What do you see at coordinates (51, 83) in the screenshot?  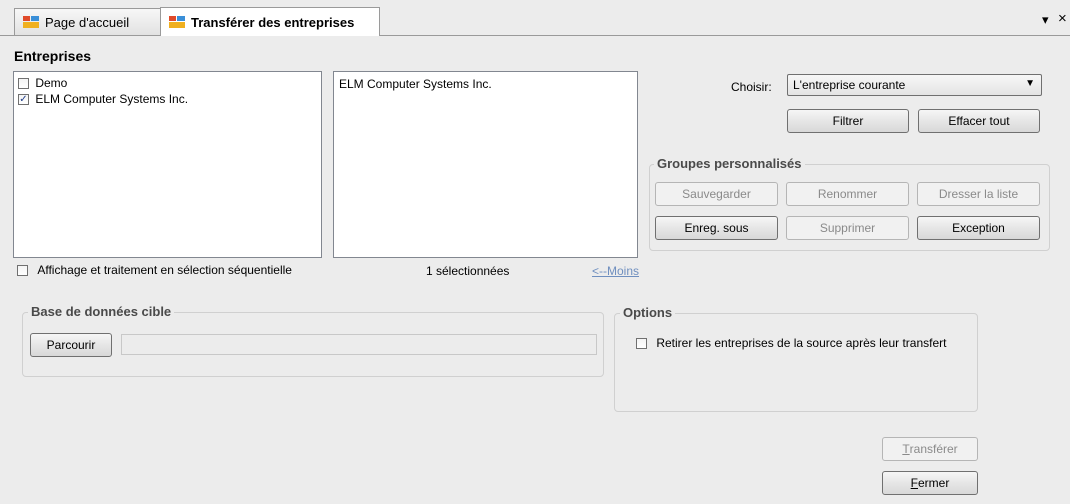 I see `list-item-label: Demo` at bounding box center [51, 83].